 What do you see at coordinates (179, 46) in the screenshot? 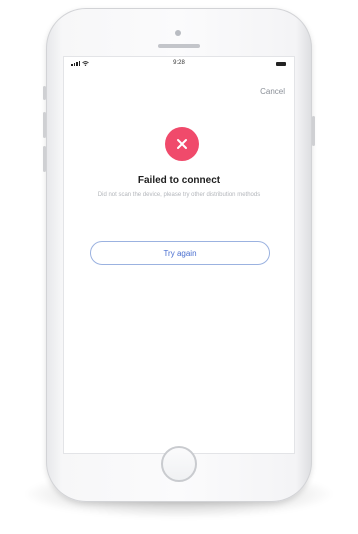
I see `earpiece-speaker` at bounding box center [179, 46].